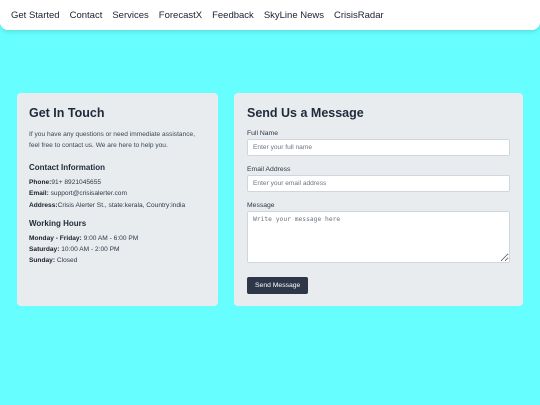 This screenshot has height=405, width=540. I want to click on nav-forecastx: ForecastX, so click(180, 15).